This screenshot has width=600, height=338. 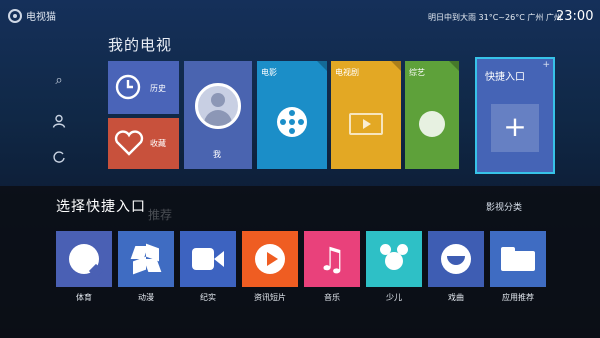 I want to click on film-reel-icon, so click(x=292, y=122).